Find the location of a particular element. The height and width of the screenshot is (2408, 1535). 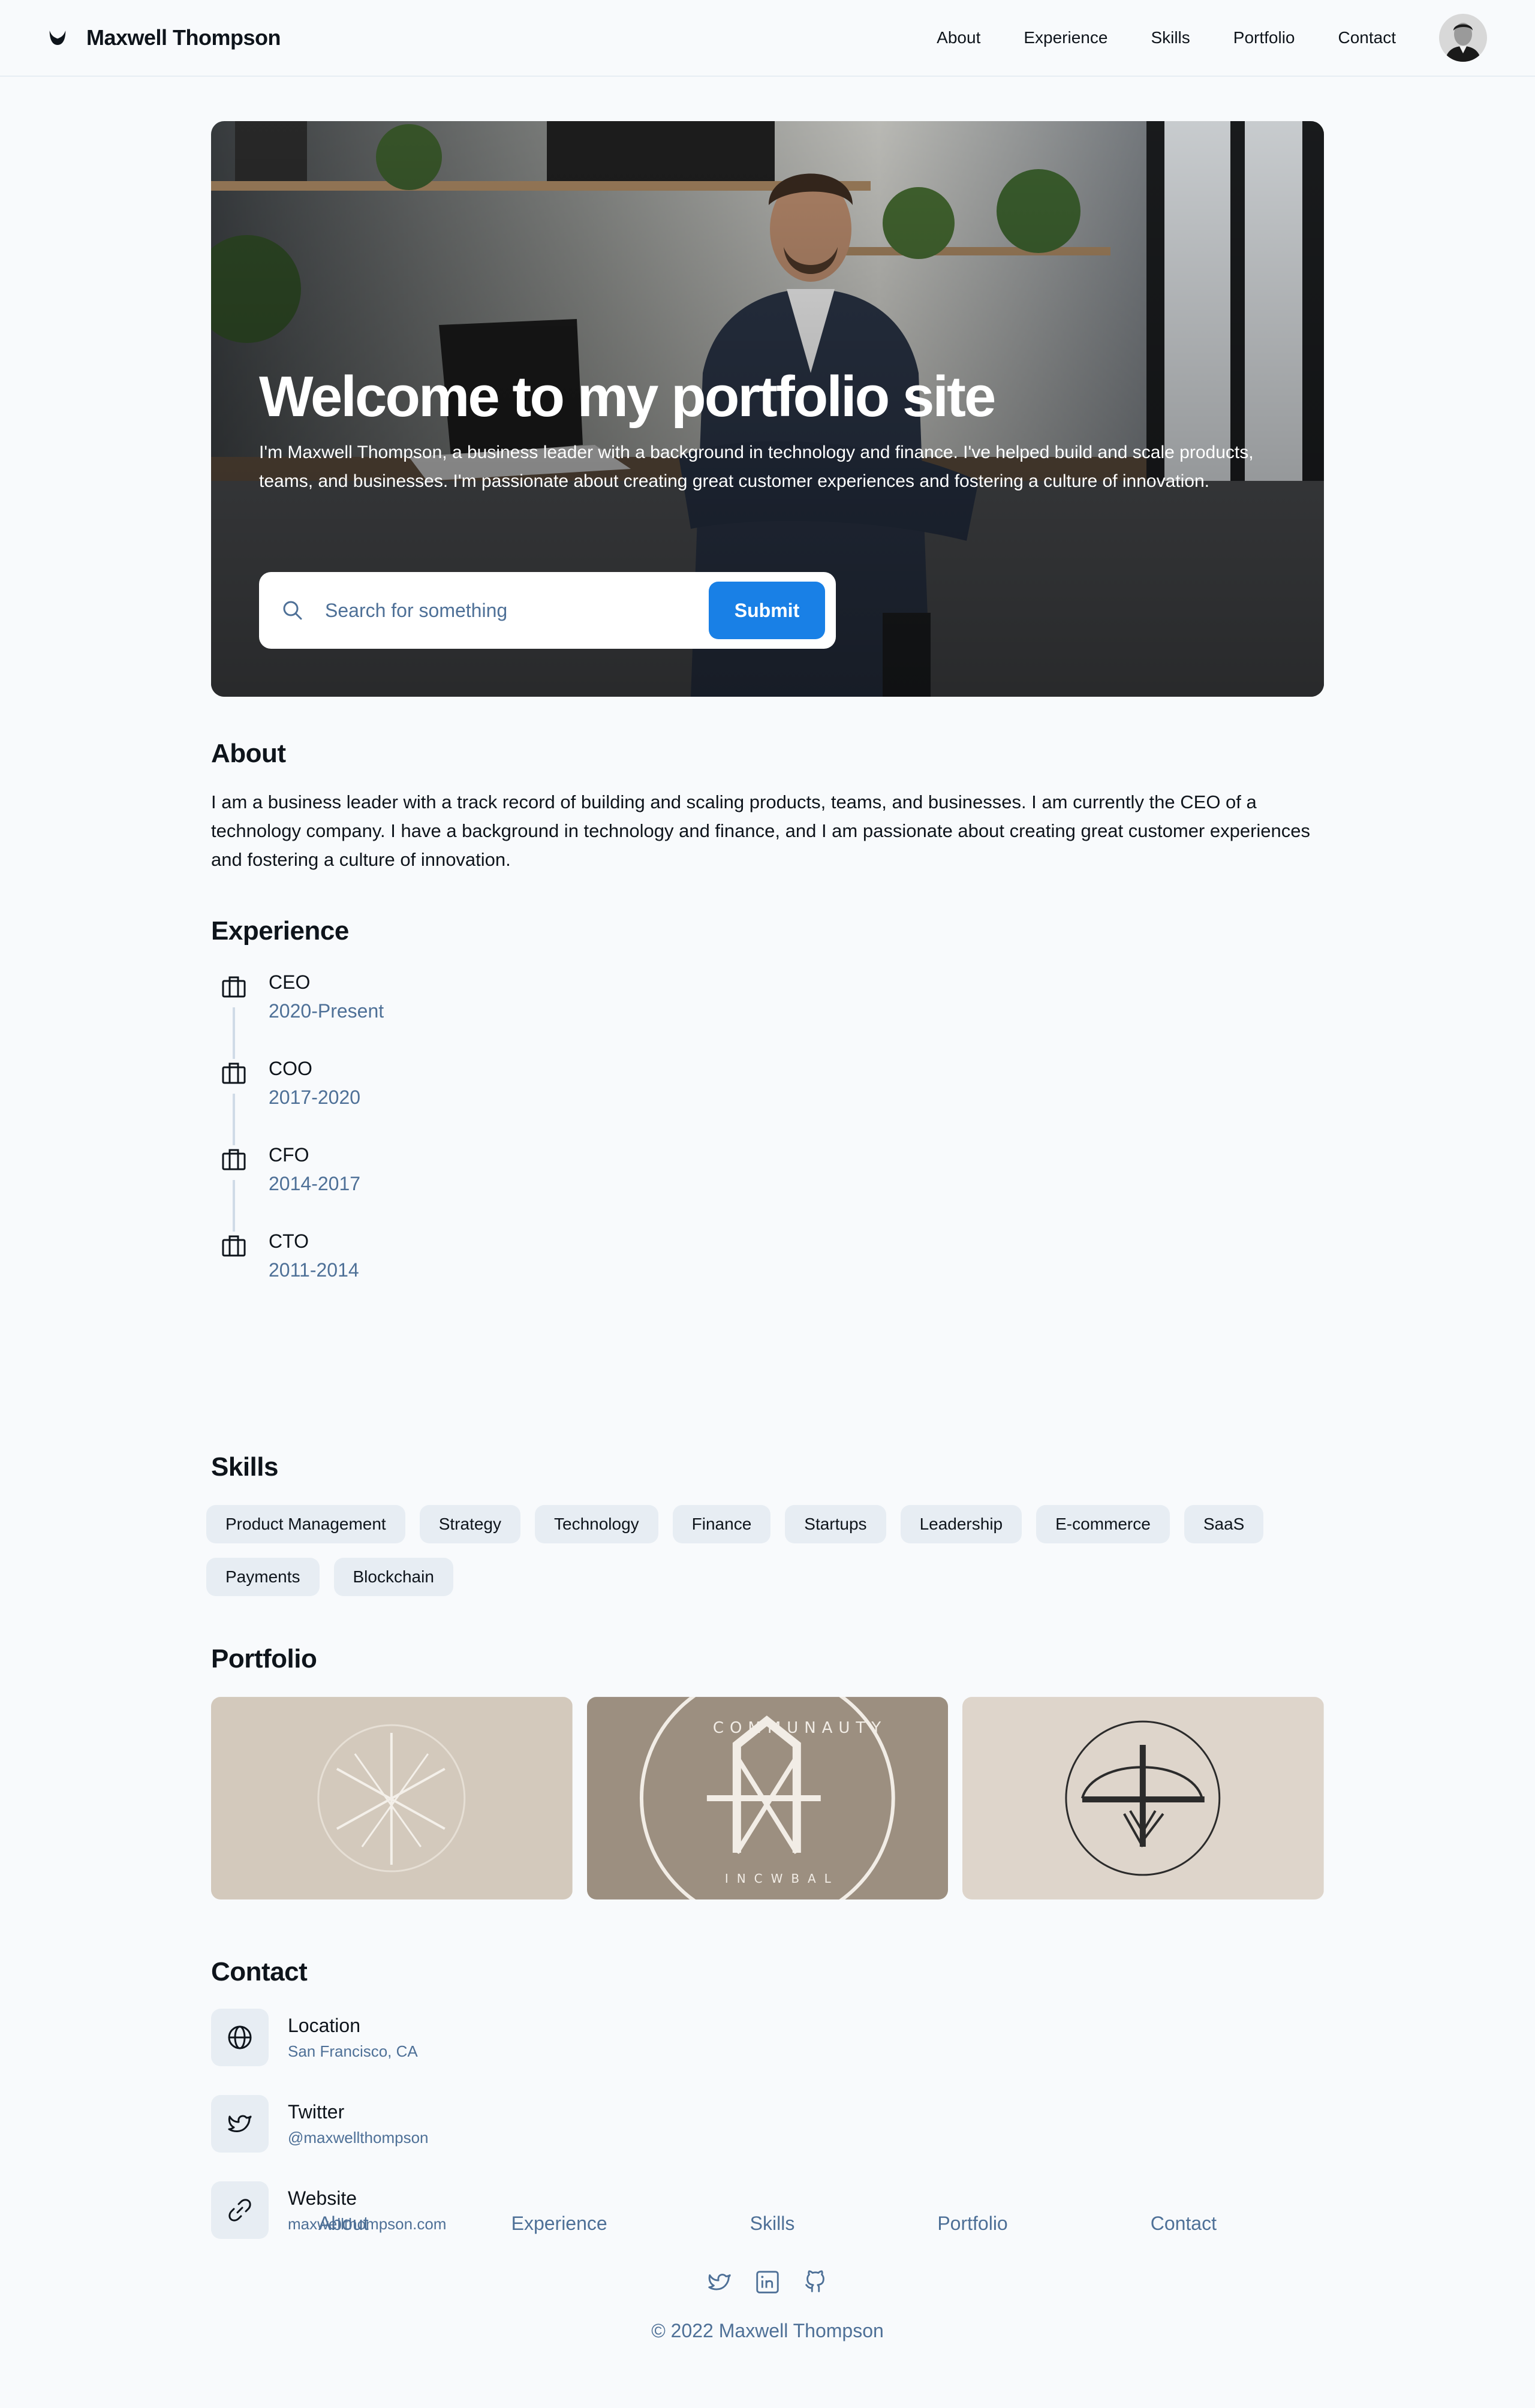

skills-title: Skills is located at coordinates (244, 1467).